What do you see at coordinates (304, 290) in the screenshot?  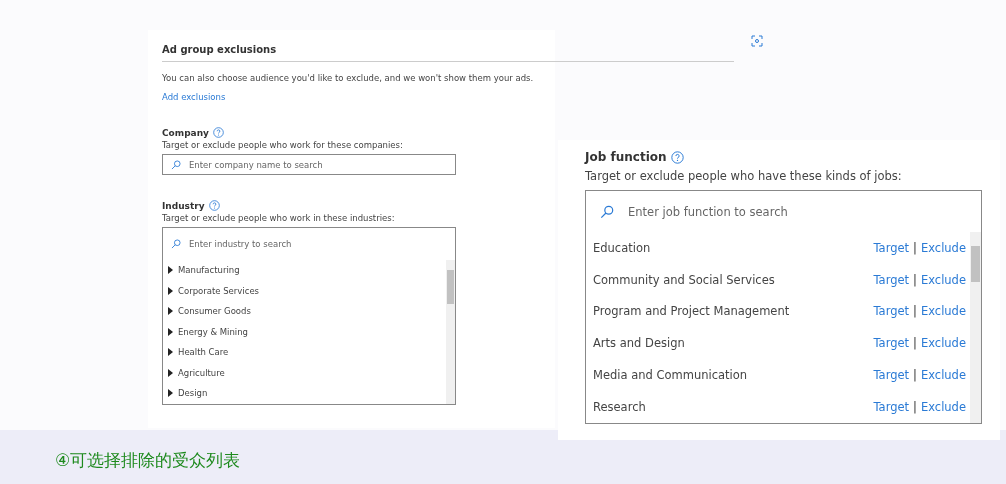 I see `industry-item: Corporate Services` at bounding box center [304, 290].